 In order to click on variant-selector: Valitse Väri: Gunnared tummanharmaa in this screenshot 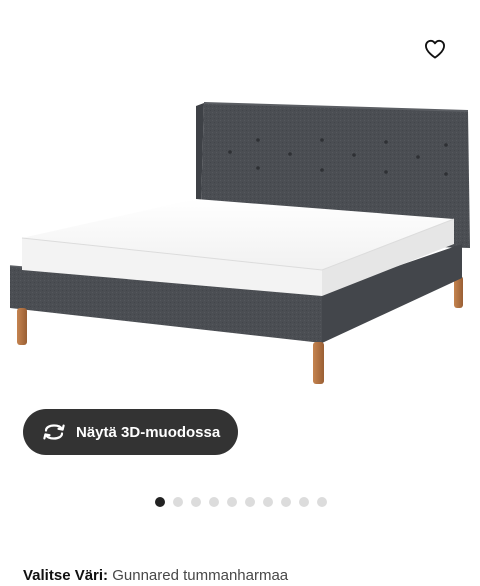, I will do `click(155, 576)`.